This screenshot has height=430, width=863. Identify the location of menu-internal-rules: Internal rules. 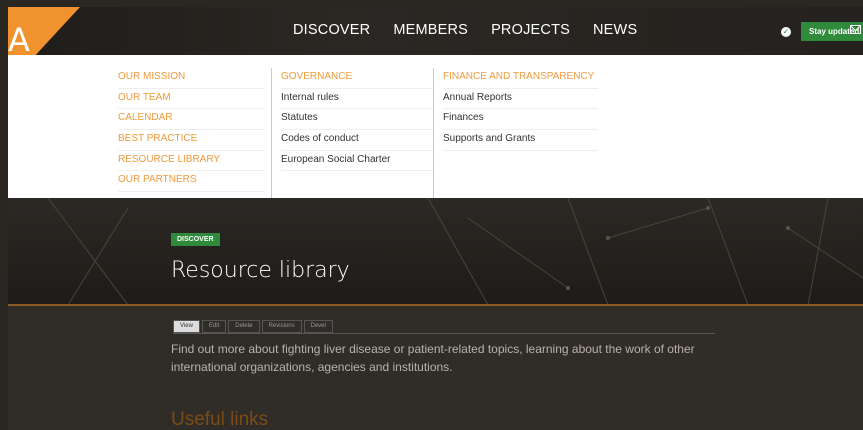
(357, 99).